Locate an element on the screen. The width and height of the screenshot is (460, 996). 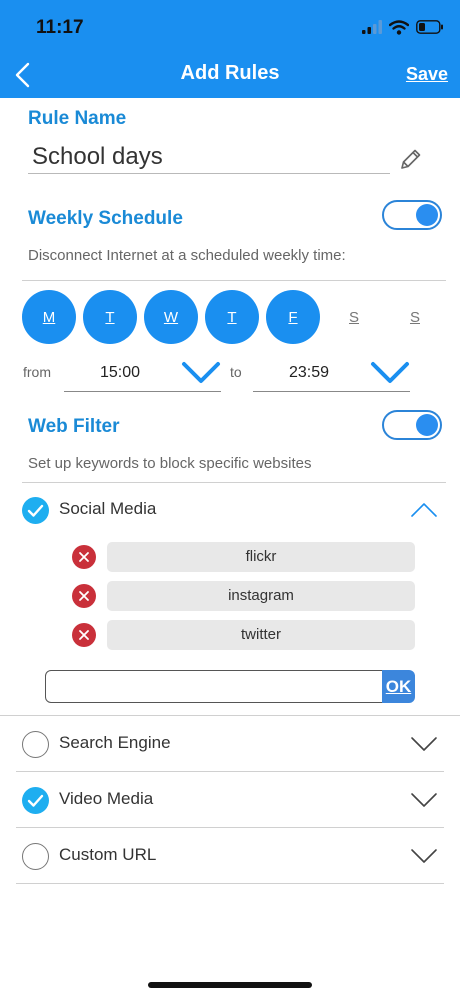
page-title: Add Rules is located at coordinates (230, 73).